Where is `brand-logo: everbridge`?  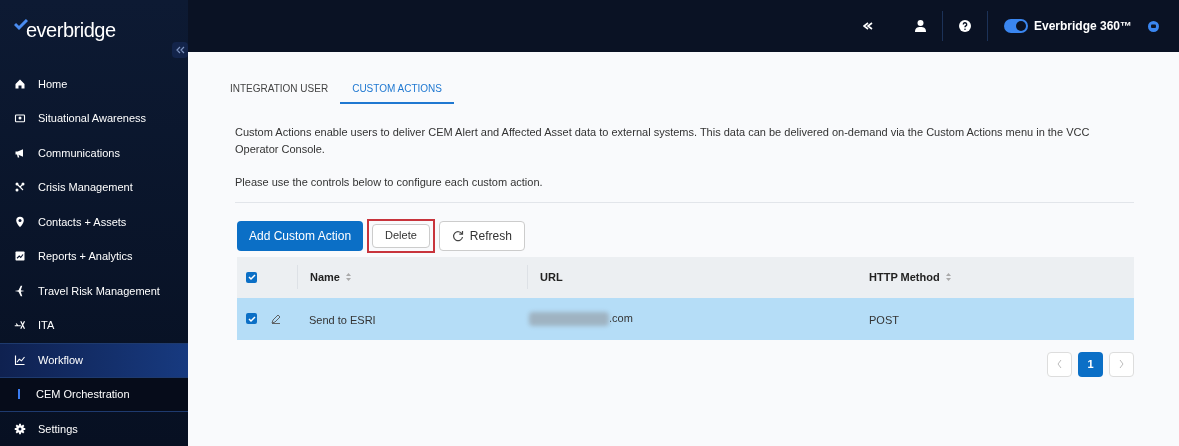
brand-logo: everbridge is located at coordinates (71, 30).